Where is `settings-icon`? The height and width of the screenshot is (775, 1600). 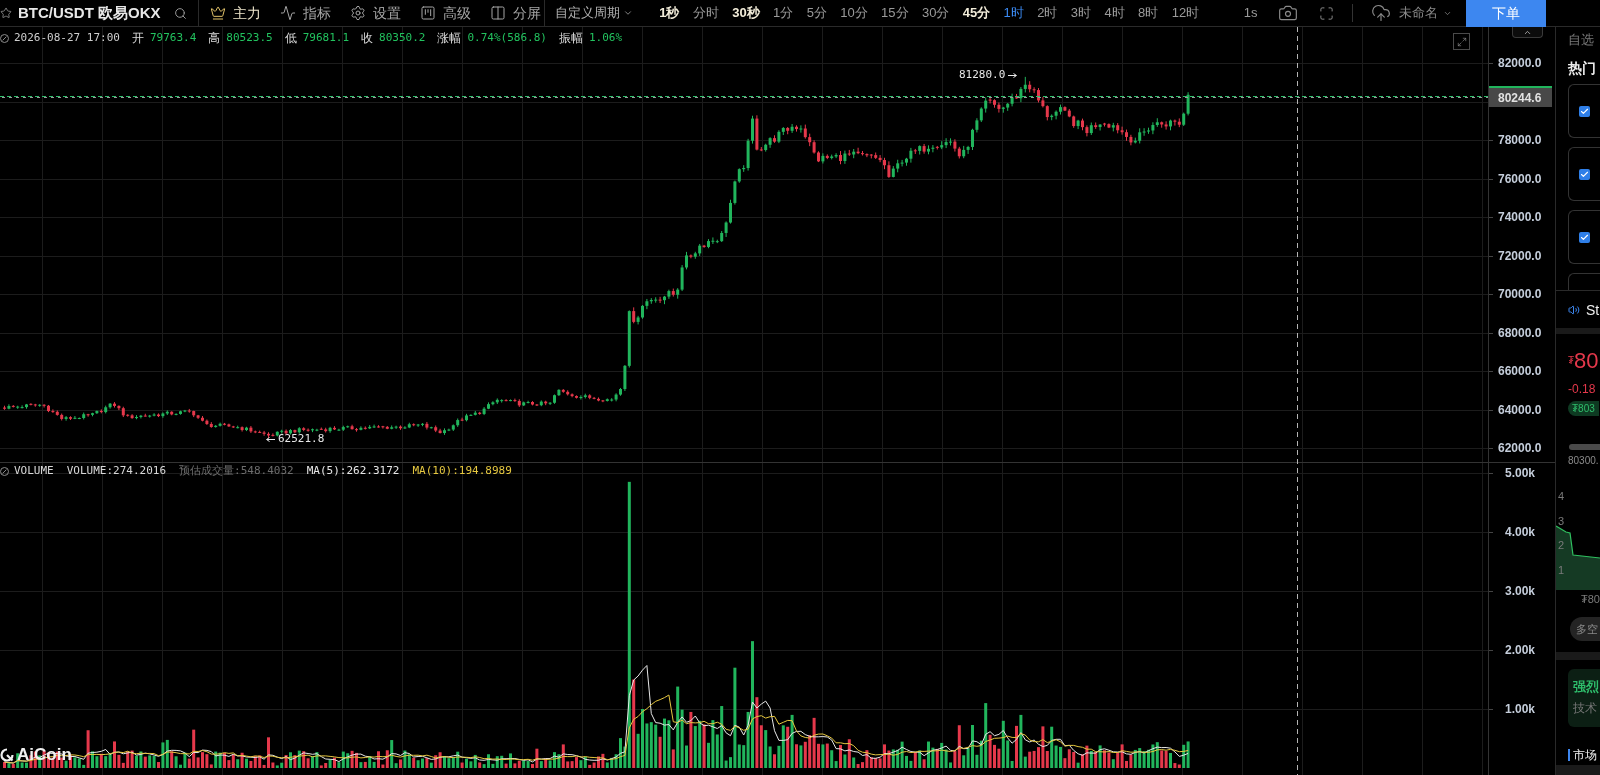
settings-icon is located at coordinates (357, 13).